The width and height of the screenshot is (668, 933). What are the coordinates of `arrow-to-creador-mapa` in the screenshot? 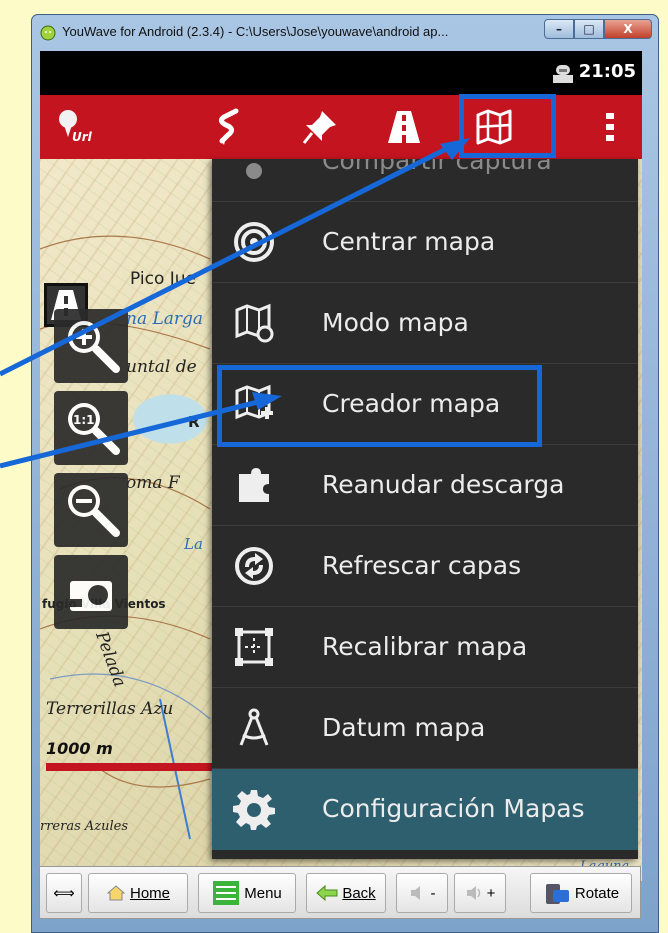 It's located at (129, 434).